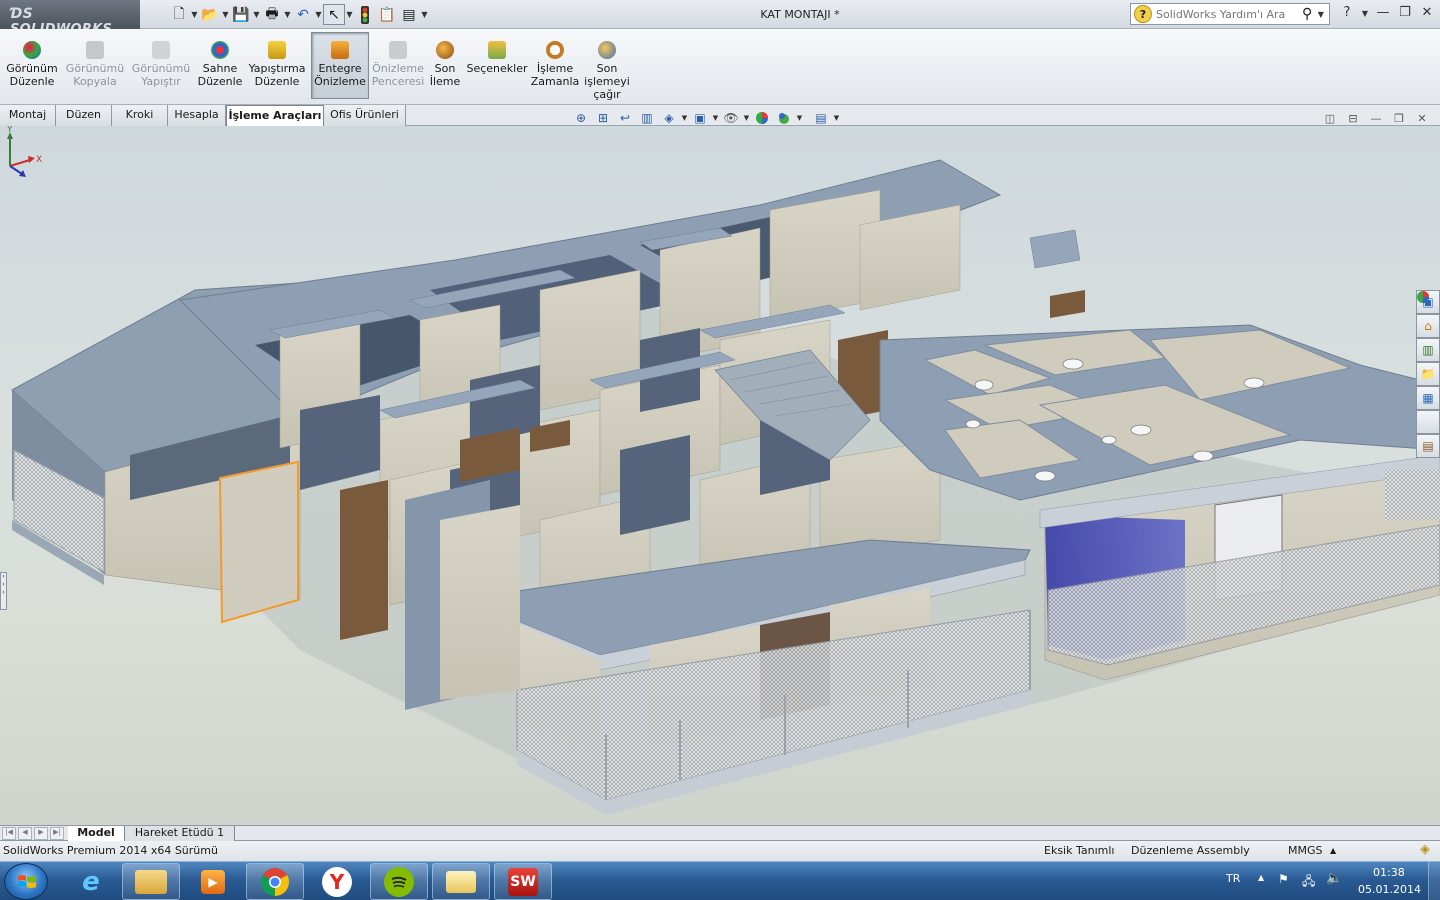  I want to click on solidworks-icon: SW, so click(523, 881).